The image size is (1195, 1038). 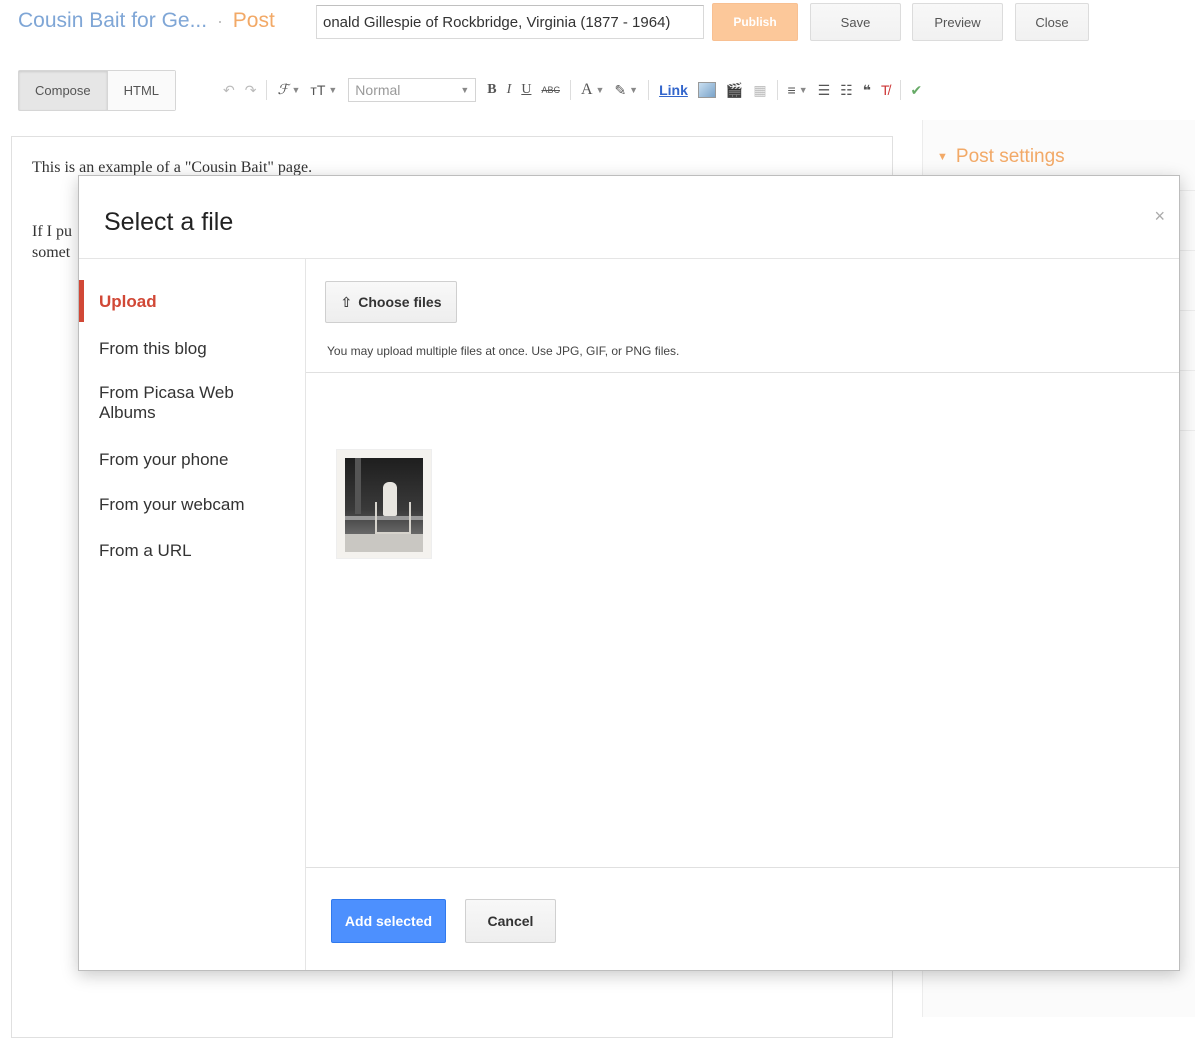 What do you see at coordinates (846, 90) in the screenshot?
I see `bulleted-list-icon: ☷` at bounding box center [846, 90].